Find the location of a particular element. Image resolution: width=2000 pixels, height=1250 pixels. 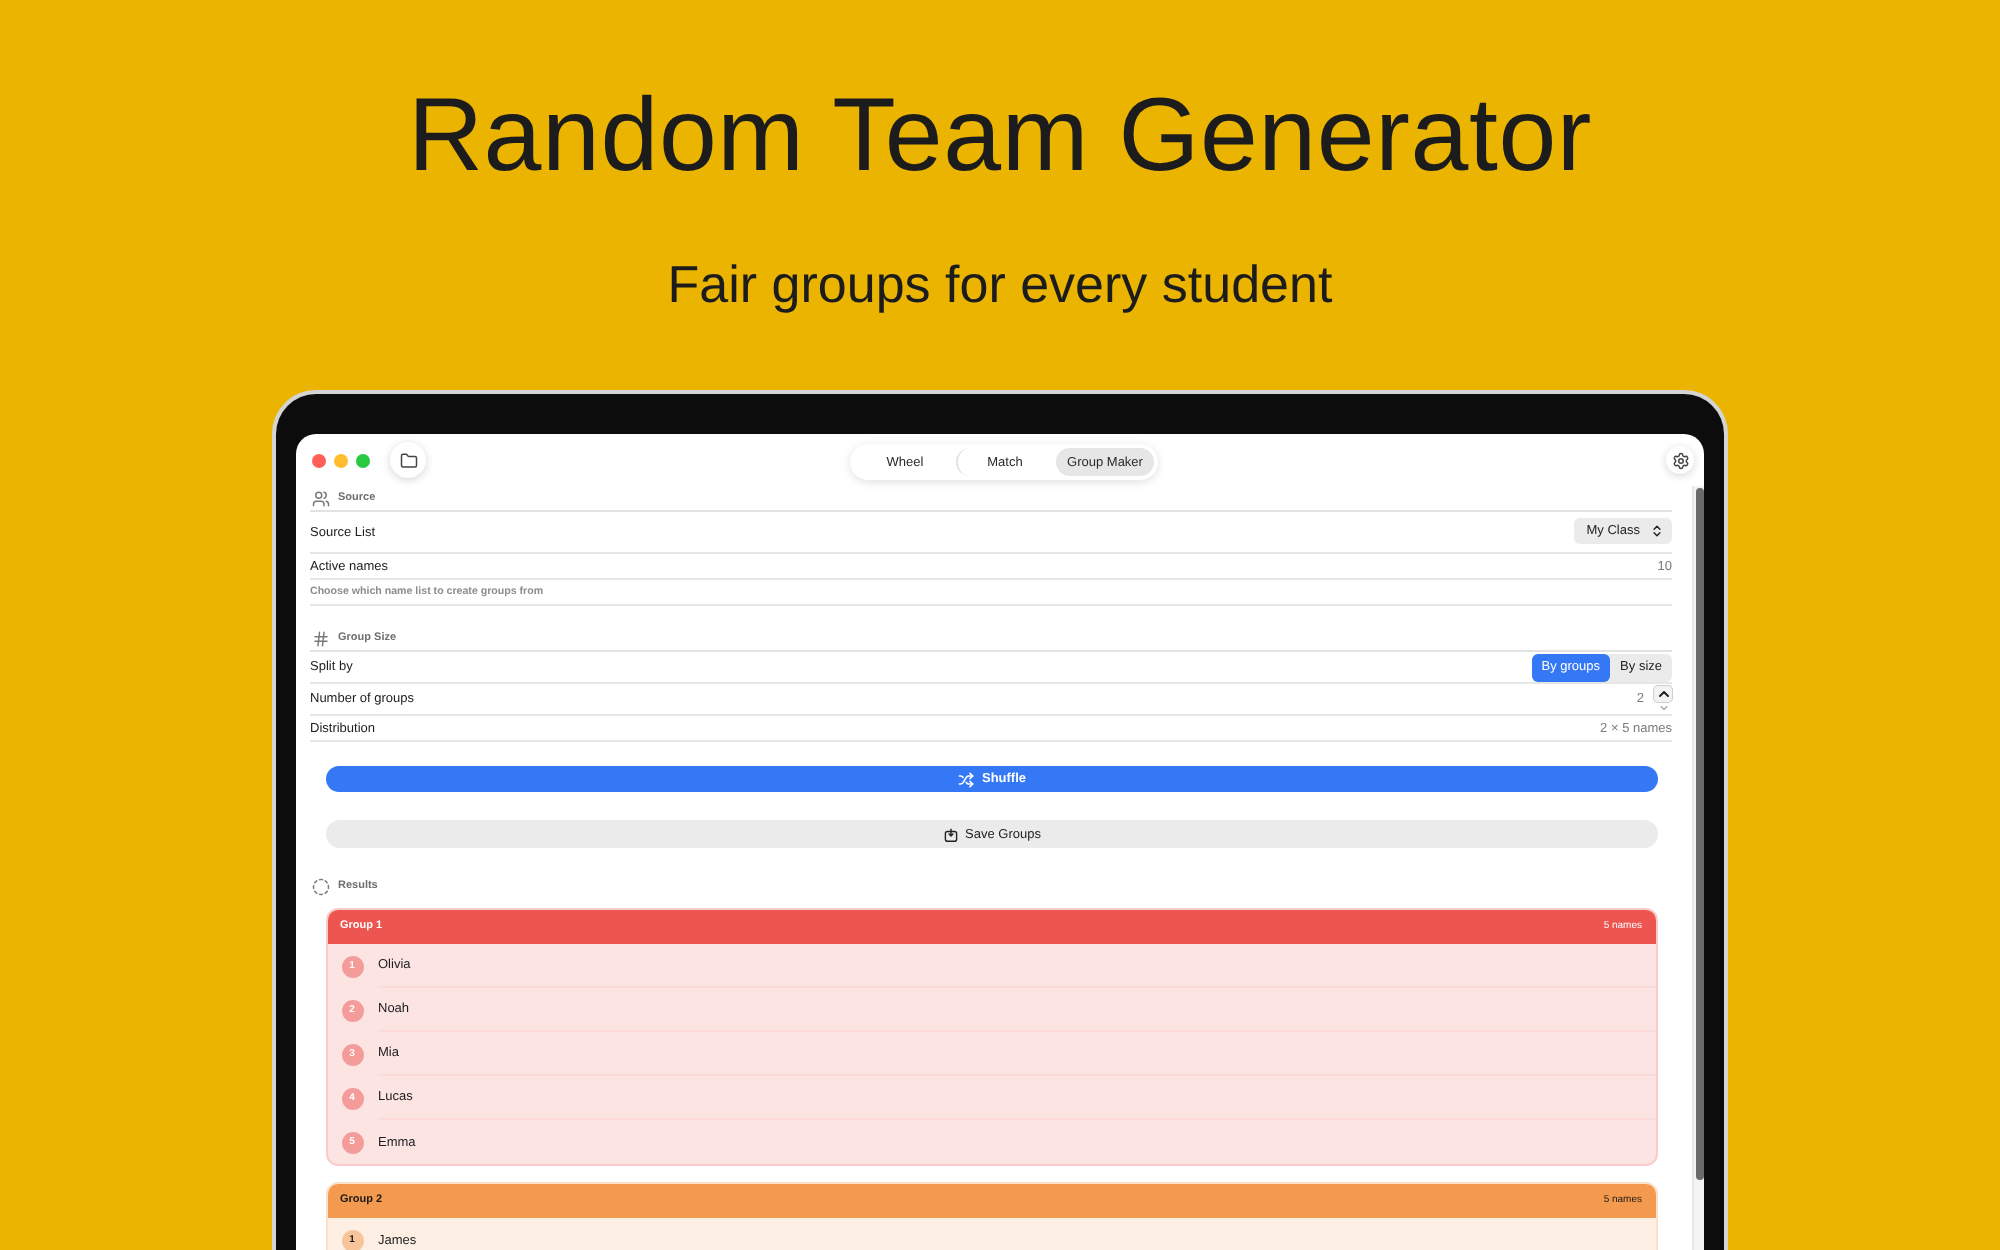

folder-button is located at coordinates (408, 460).